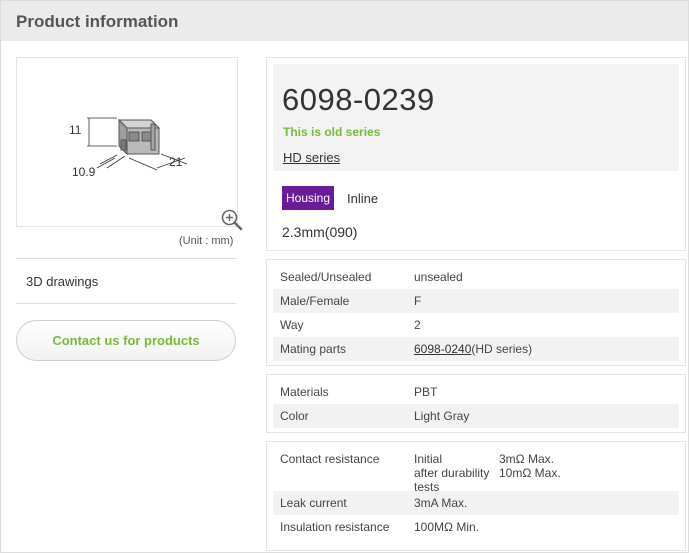 The width and height of the screenshot is (689, 553). What do you see at coordinates (335, 527) in the screenshot?
I see `spec-key: Insulation resistance` at bounding box center [335, 527].